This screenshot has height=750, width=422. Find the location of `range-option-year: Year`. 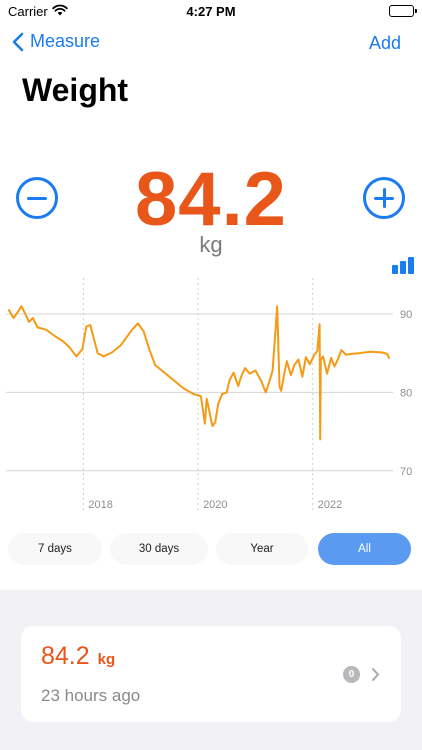

range-option-year: Year is located at coordinates (262, 549).